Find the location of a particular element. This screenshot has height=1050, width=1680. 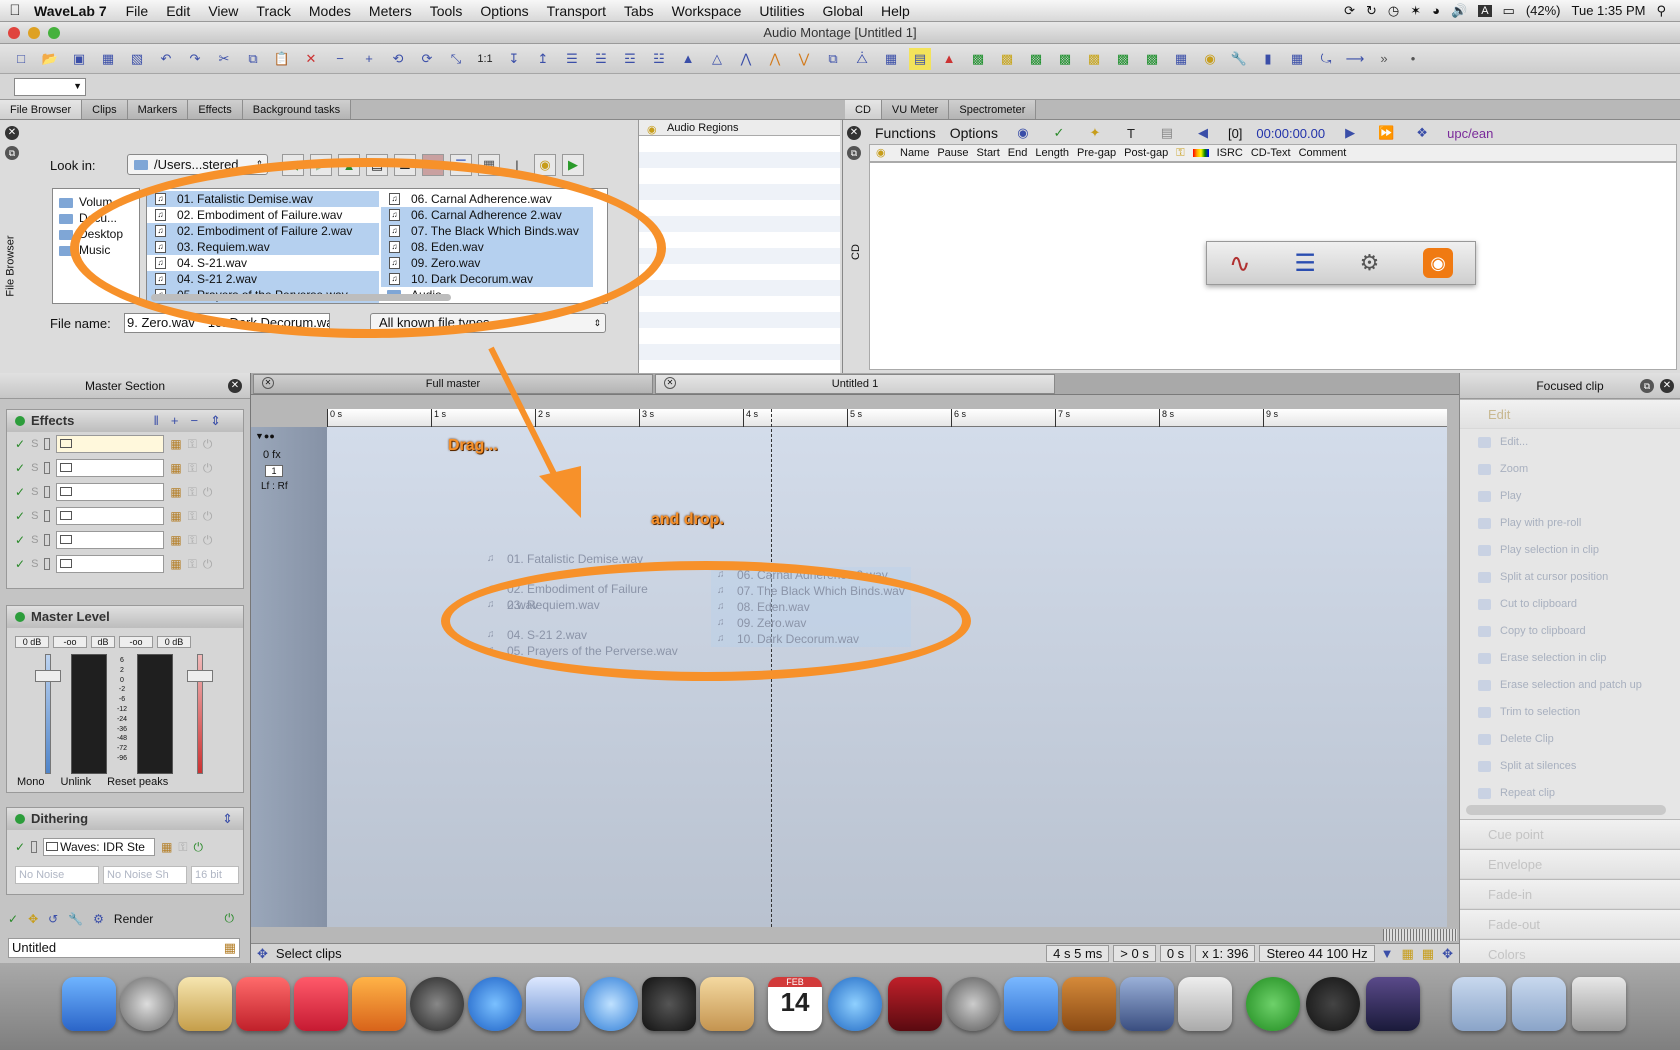

toolbar-expand-icon: • is located at coordinates (1413, 59).